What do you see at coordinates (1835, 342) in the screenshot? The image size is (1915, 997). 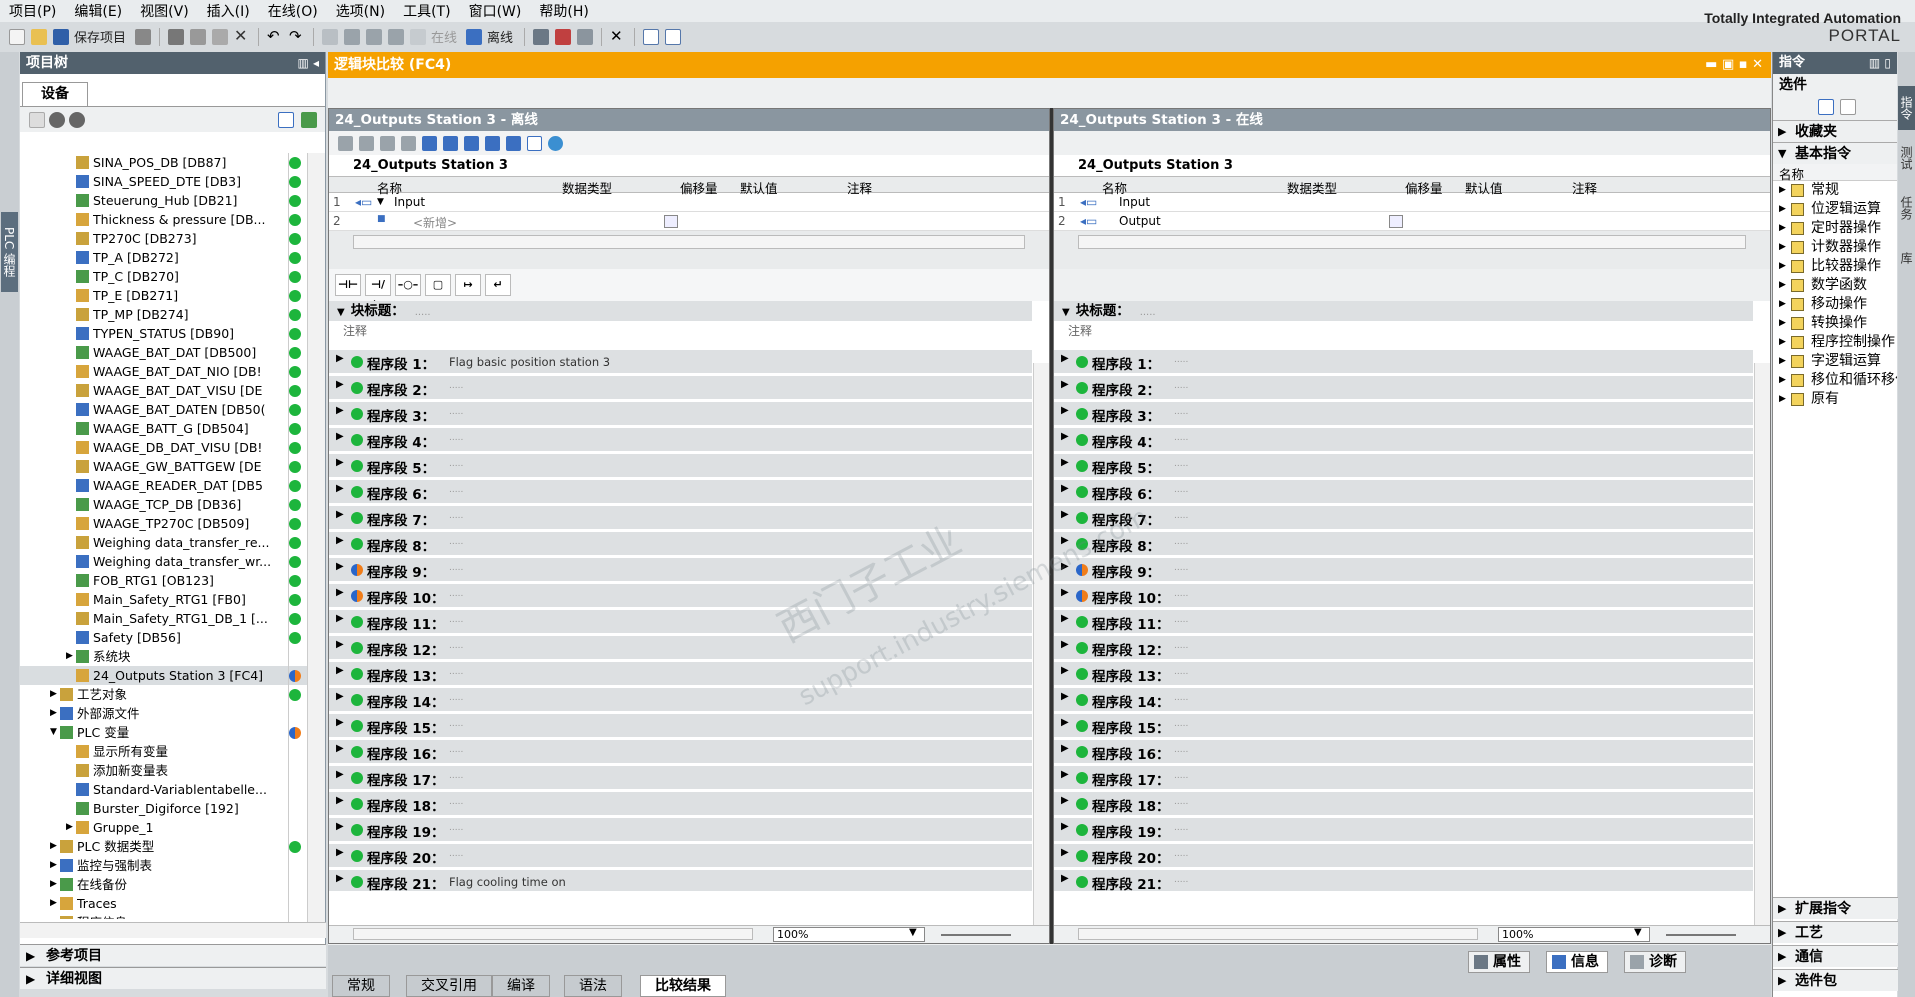 I see `instruction-folder: ▶ 程序控制操作` at bounding box center [1835, 342].